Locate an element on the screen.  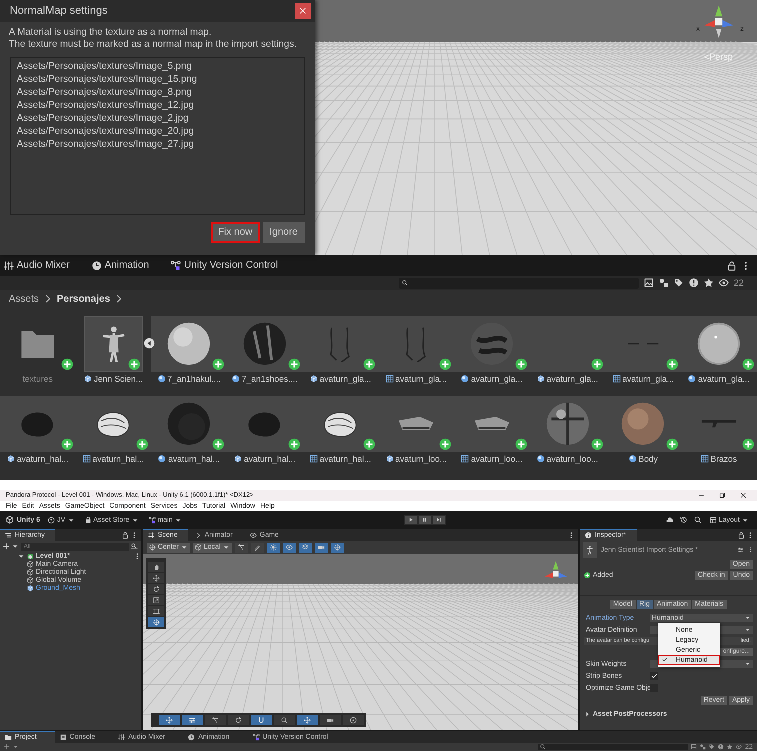
message-line: The texture must be marked as a normal map in the import settings. is located at coordinates (153, 45).